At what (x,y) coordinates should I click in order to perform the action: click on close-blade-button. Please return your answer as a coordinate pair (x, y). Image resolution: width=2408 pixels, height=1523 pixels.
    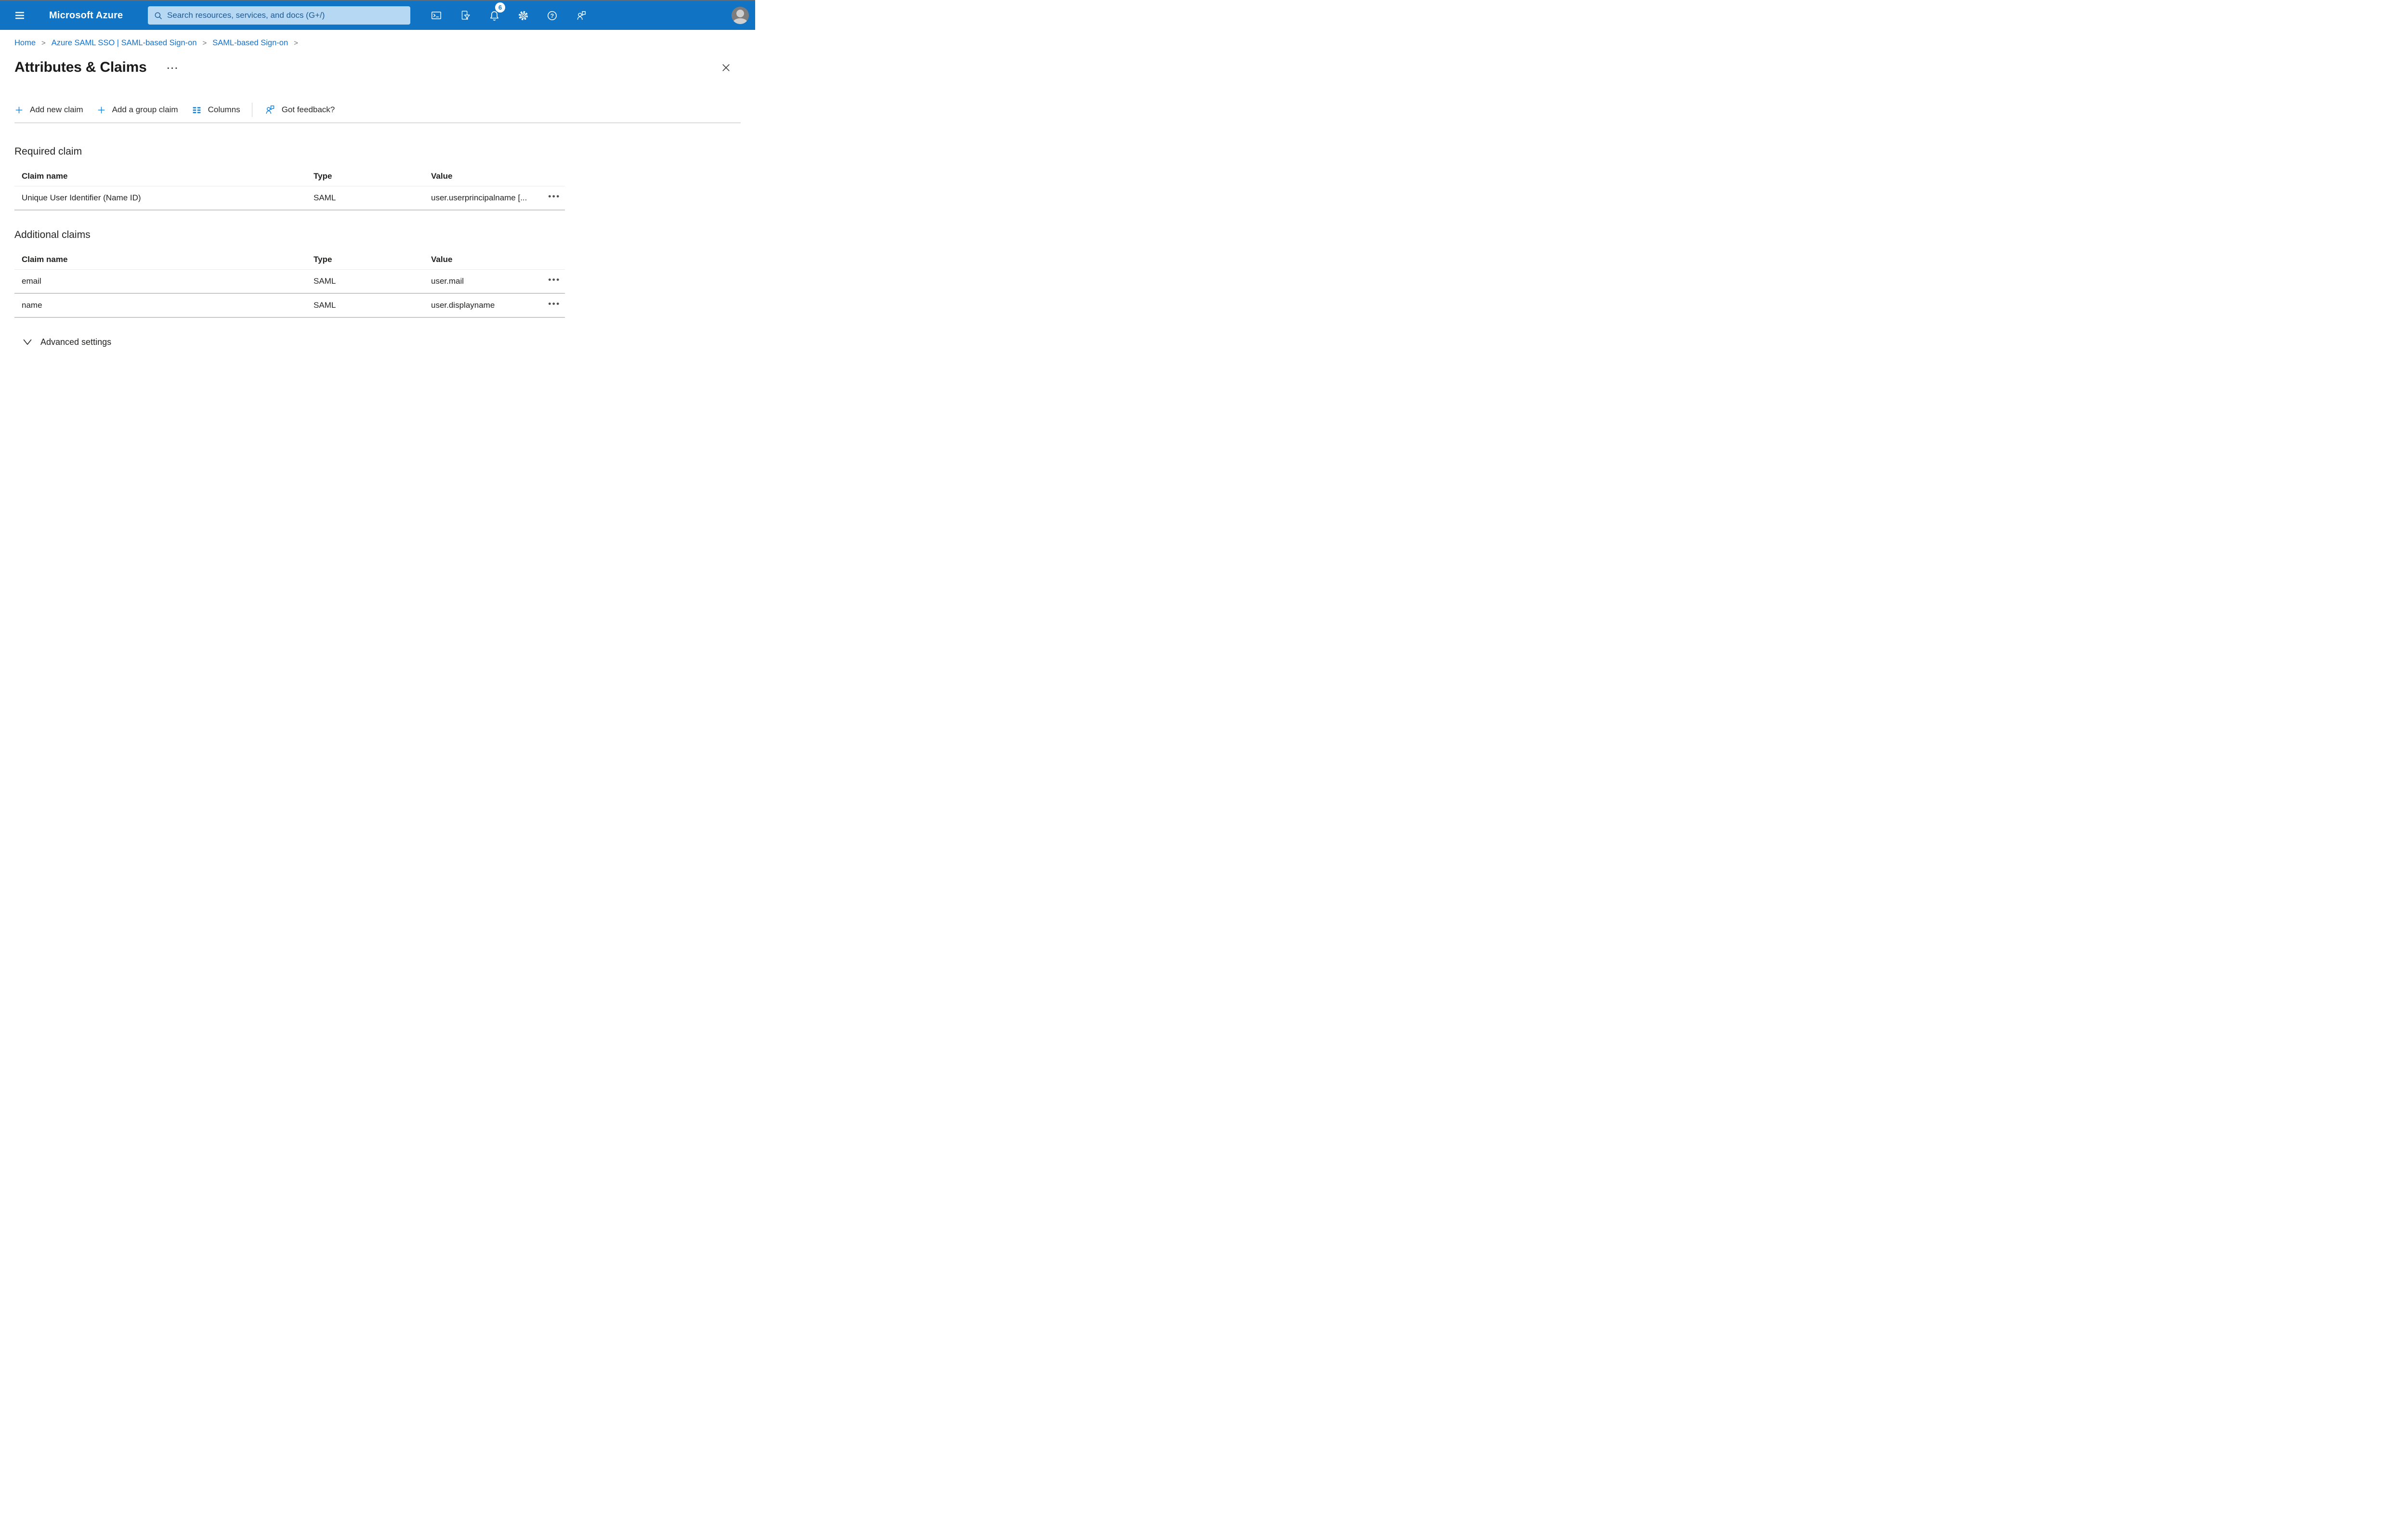
    Looking at the image, I should click on (726, 67).